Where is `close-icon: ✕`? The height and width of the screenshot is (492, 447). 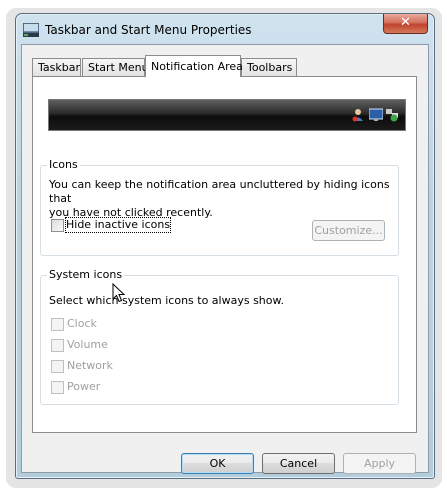 close-icon: ✕ is located at coordinates (405, 22).